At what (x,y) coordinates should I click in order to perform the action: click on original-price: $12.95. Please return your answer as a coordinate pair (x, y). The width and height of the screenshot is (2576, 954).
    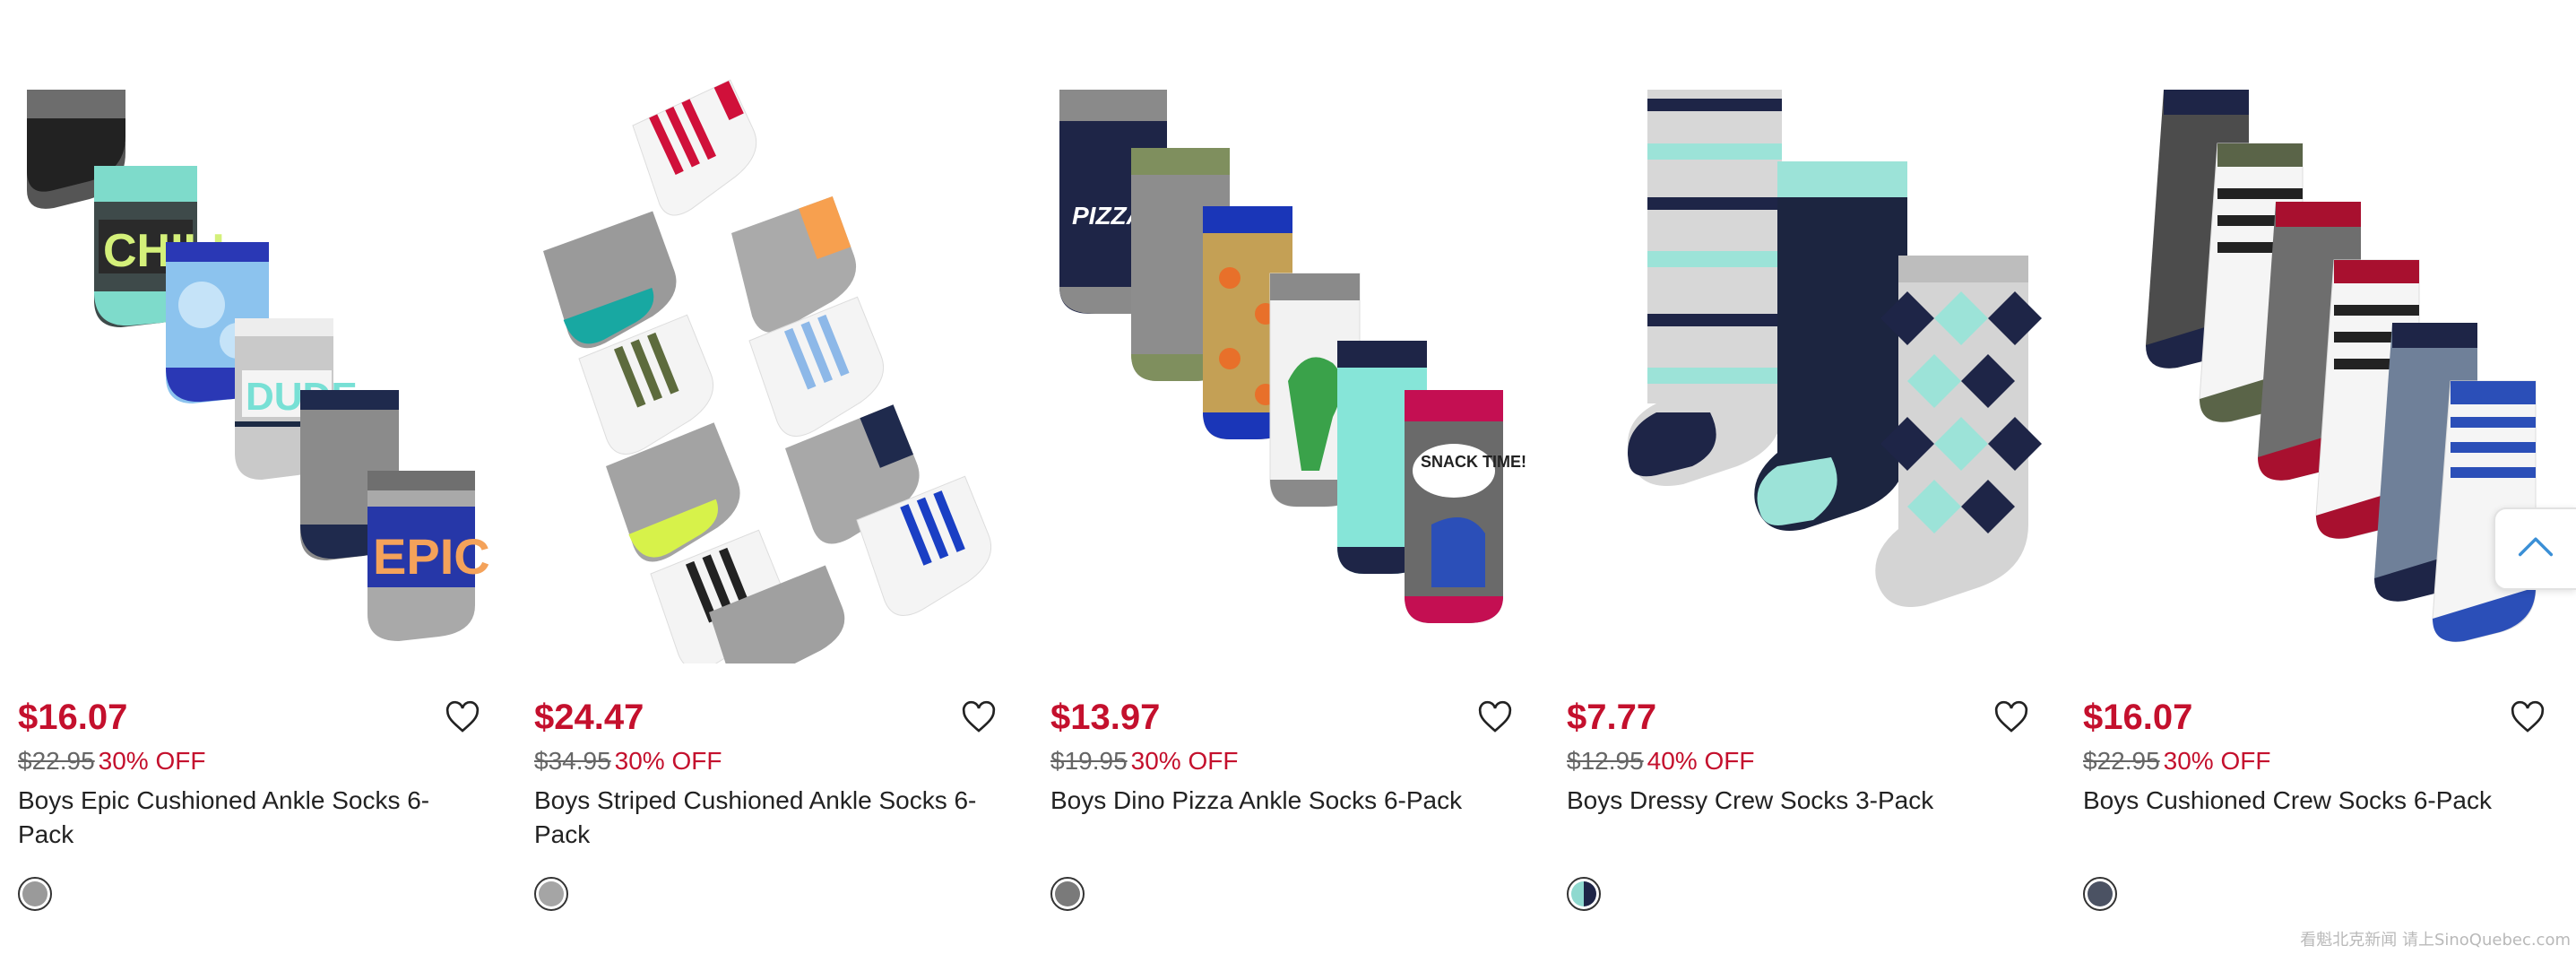
    Looking at the image, I should click on (1605, 761).